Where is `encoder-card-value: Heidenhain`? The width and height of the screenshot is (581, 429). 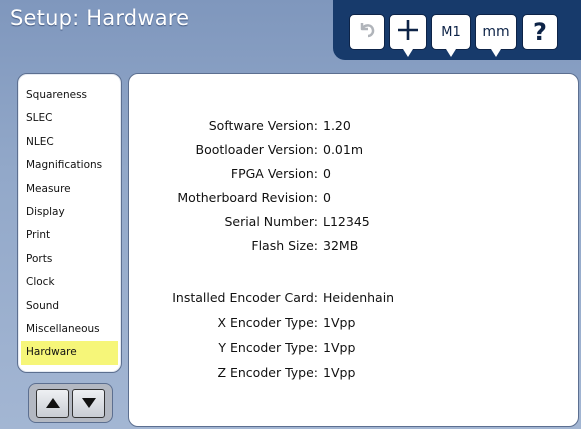 encoder-card-value: Heidenhain is located at coordinates (359, 297).